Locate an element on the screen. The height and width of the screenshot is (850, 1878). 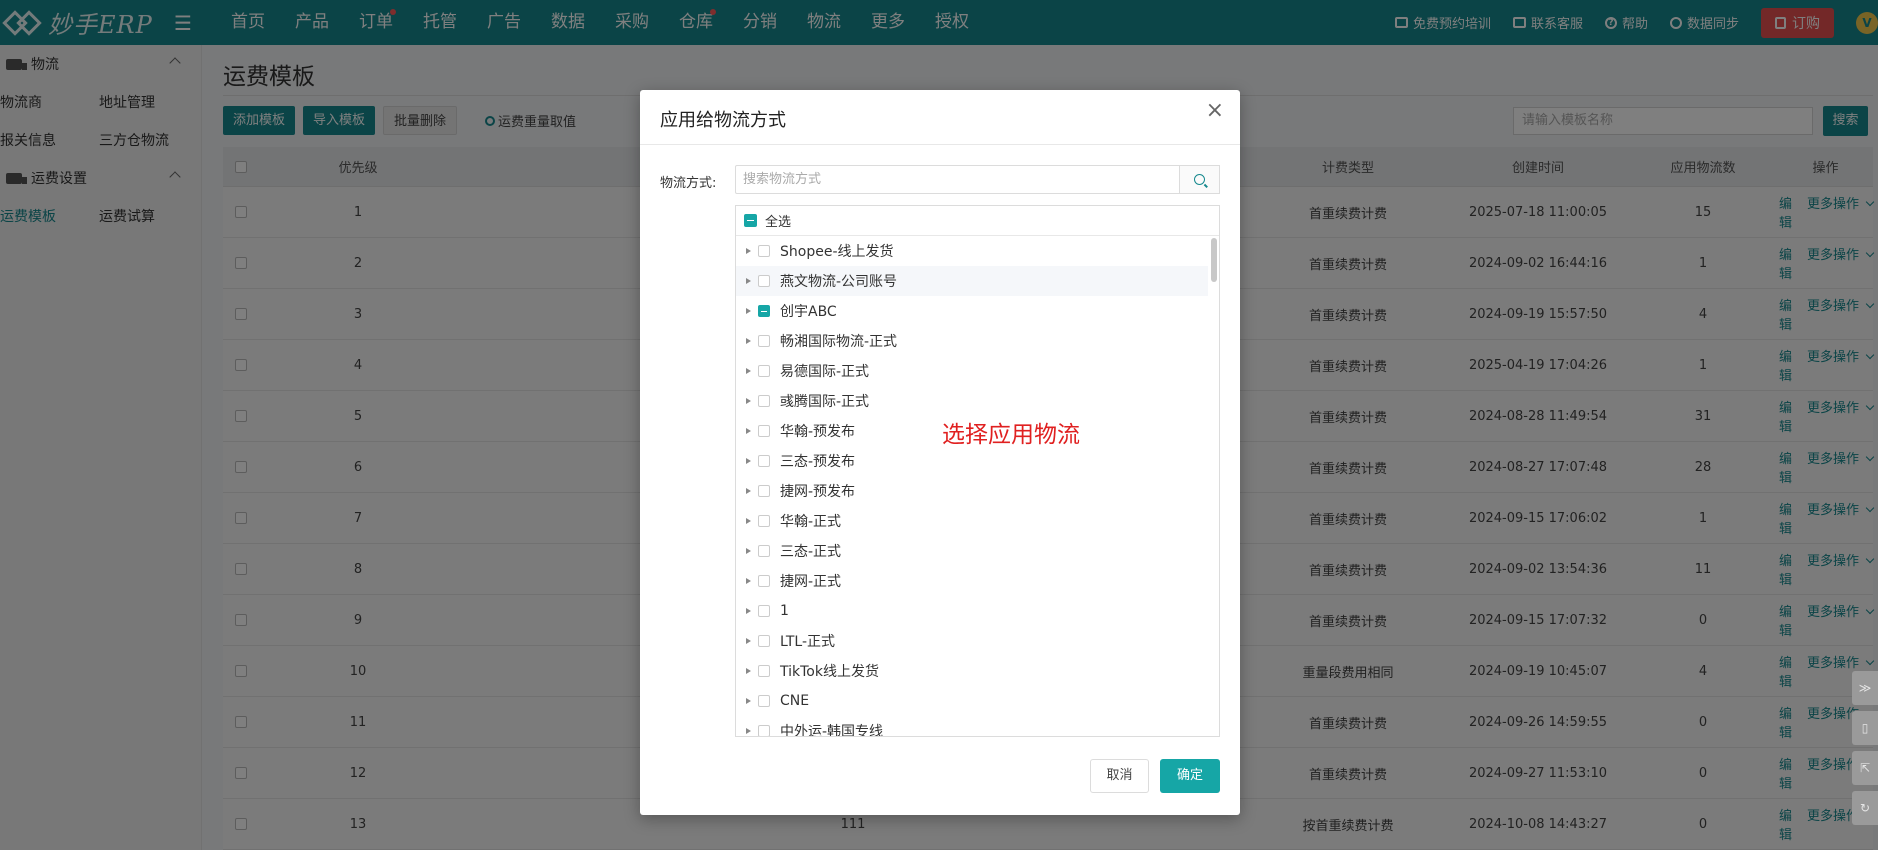
tree-item-label: 畅湘国际物流-正式 is located at coordinates (839, 342).